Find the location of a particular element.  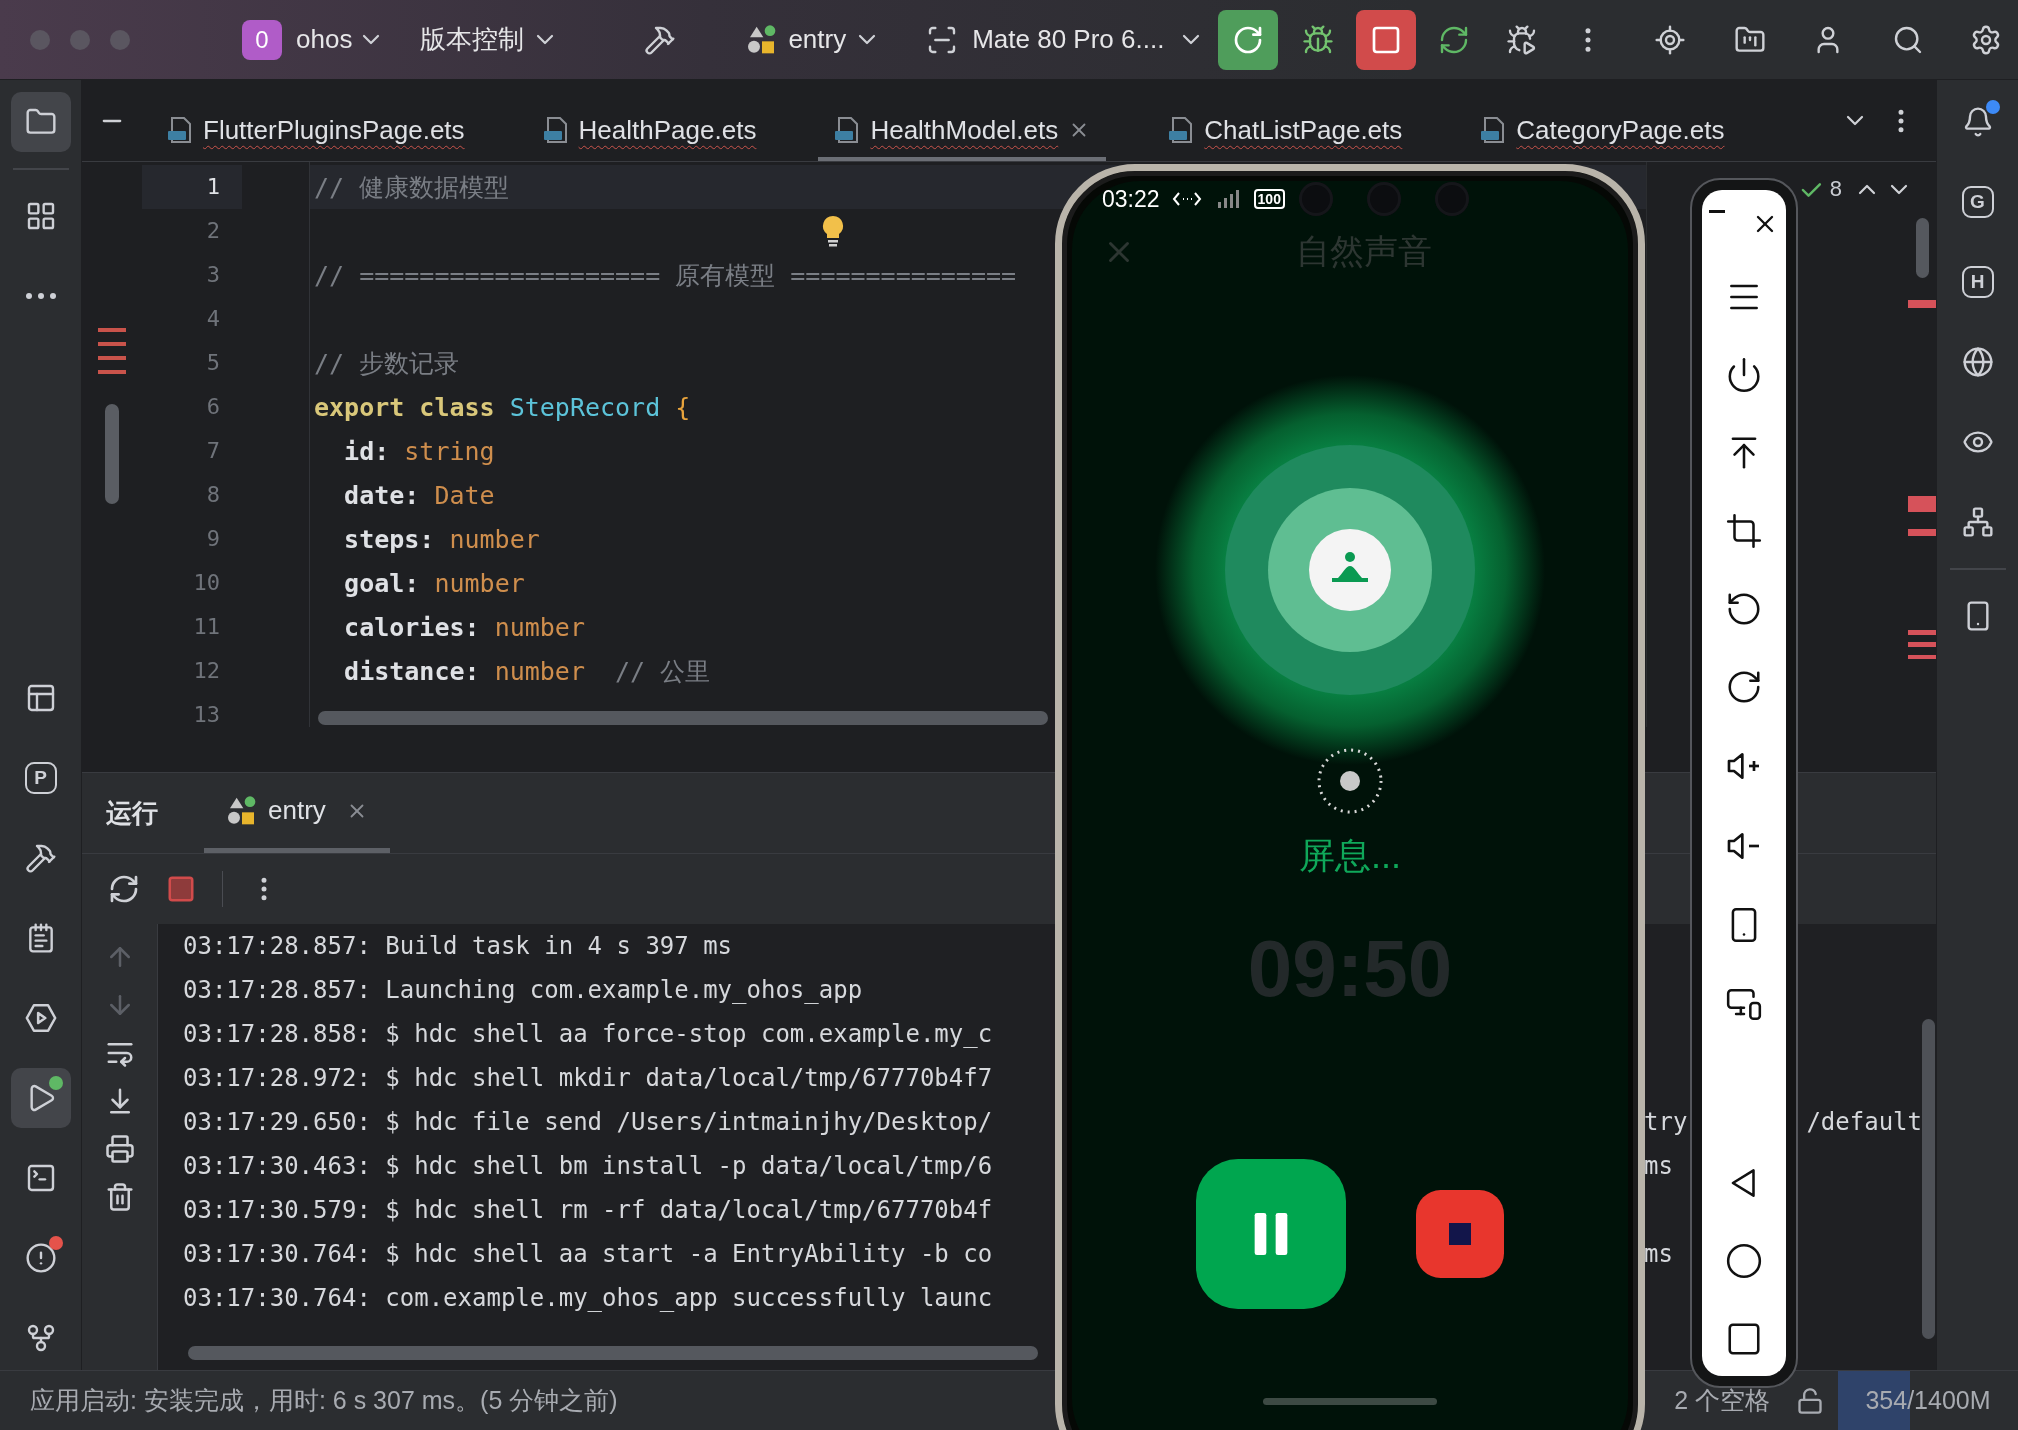

code-line: // 健康数据模型 is located at coordinates (411, 187).